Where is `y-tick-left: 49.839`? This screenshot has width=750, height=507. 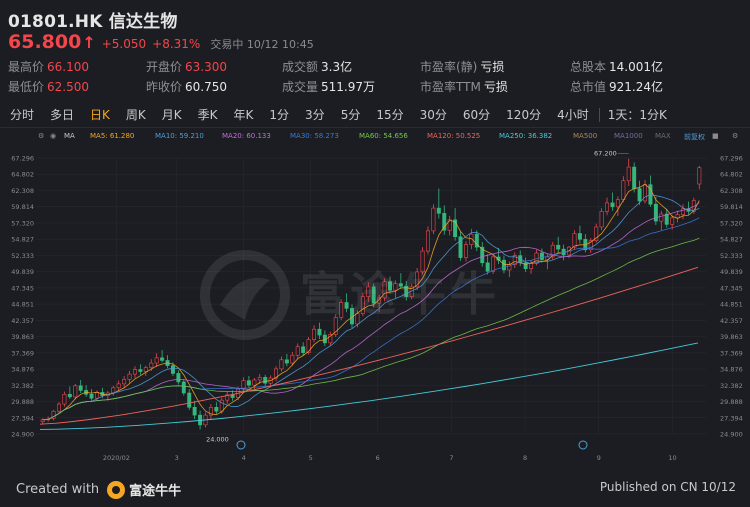 y-tick-left: 49.839 is located at coordinates (22, 272).